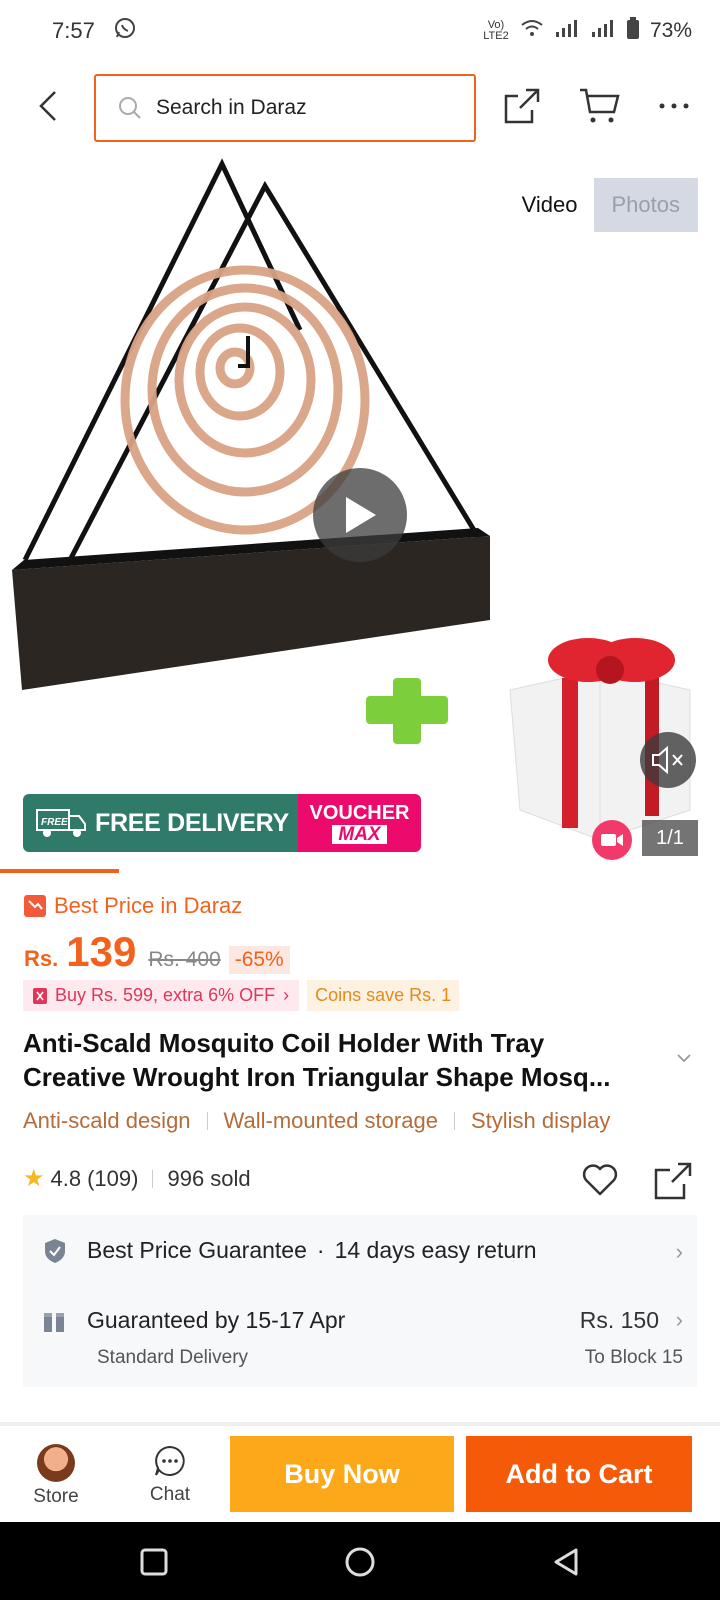 The width and height of the screenshot is (720, 1600). I want to click on search-icon, so click(130, 108).